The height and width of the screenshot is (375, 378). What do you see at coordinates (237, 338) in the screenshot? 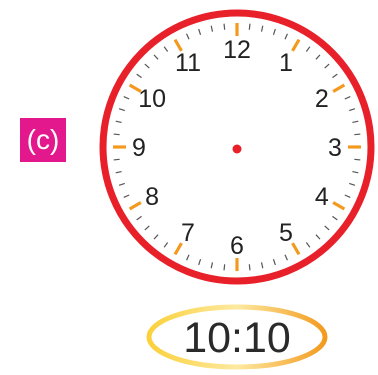
I see `digital-time: 10:10` at bounding box center [237, 338].